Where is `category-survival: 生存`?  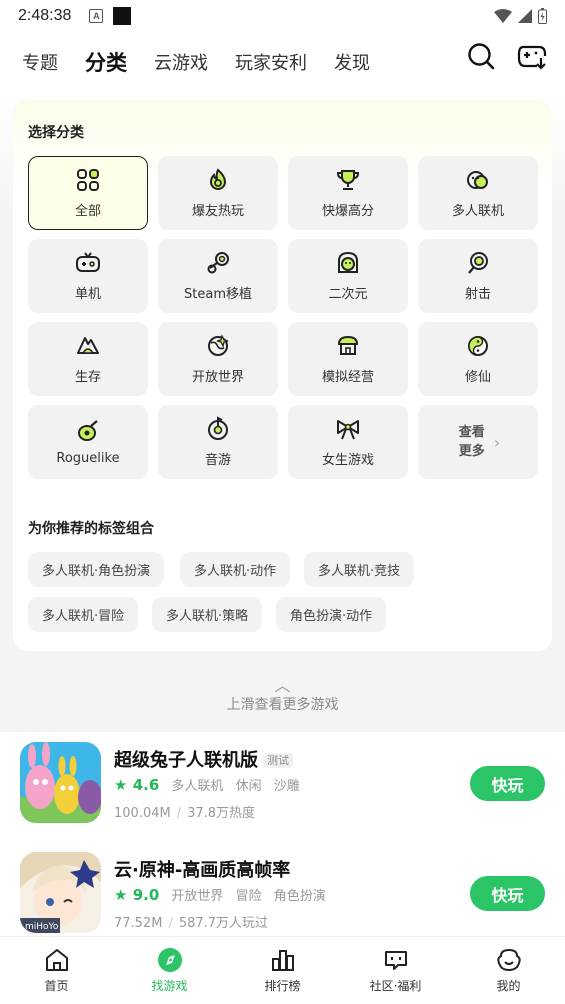
category-survival: 生存 is located at coordinates (88, 359).